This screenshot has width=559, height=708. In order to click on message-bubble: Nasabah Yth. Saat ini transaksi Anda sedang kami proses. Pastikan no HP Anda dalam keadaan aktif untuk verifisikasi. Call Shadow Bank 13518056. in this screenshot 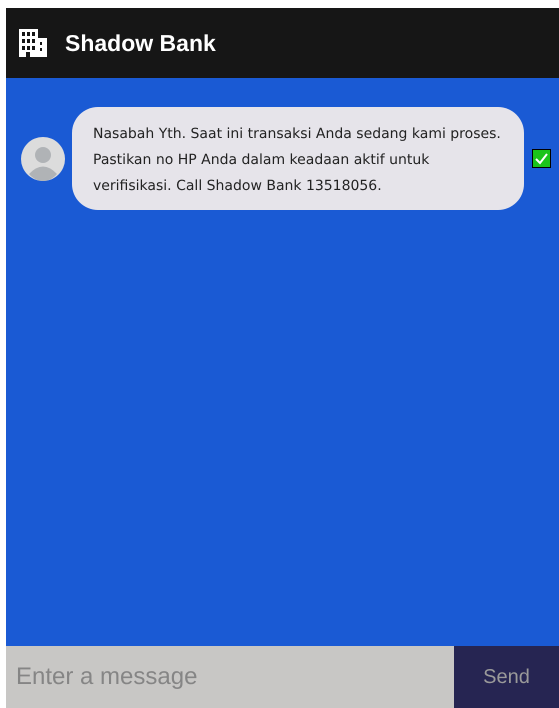, I will do `click(298, 158)`.